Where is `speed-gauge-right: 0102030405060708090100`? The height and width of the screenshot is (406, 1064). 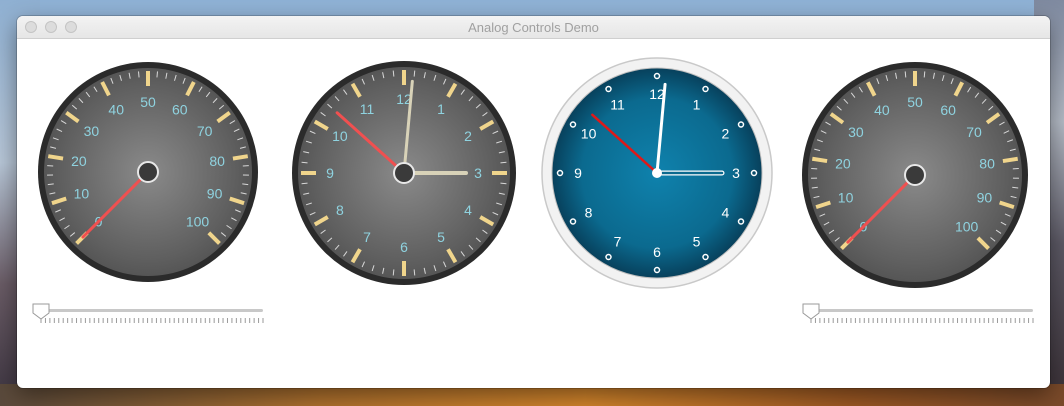 speed-gauge-right: 0102030405060708090100 is located at coordinates (915, 175).